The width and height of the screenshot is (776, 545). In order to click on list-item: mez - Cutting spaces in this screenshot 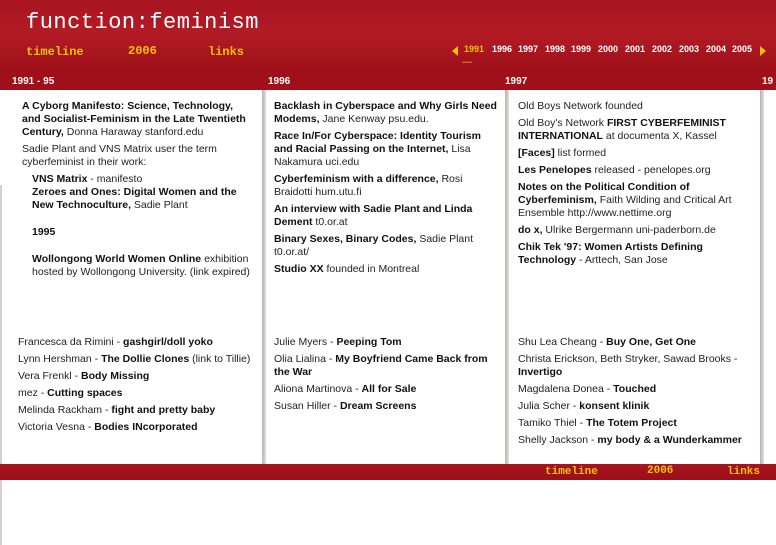, I will do `click(138, 393)`.